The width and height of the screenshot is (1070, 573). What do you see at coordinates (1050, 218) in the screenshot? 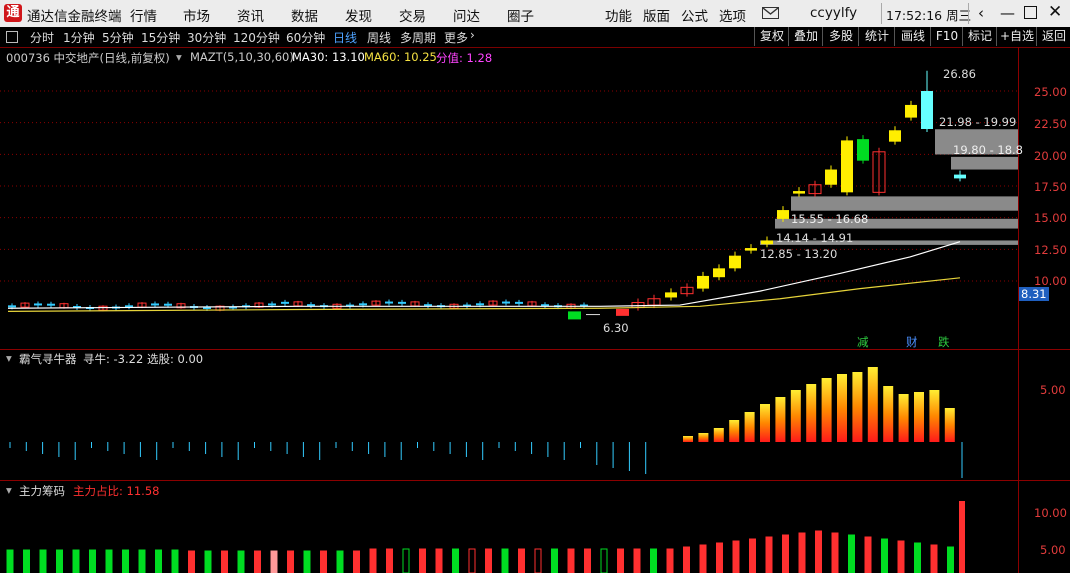
I see `y-tick: 15.00` at bounding box center [1050, 218].